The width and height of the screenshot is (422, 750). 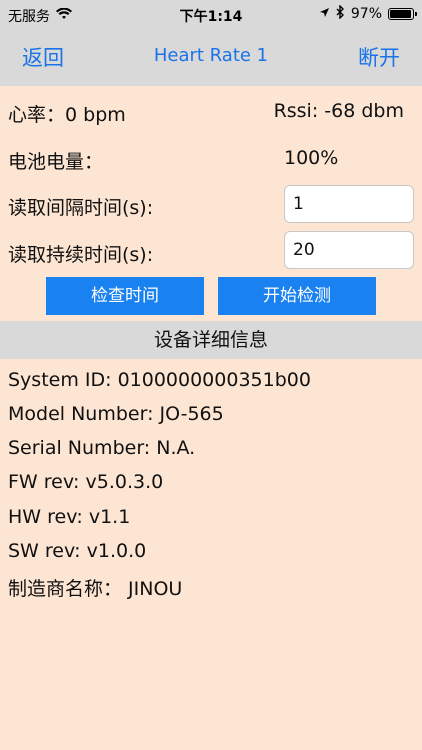 What do you see at coordinates (311, 158) in the screenshot?
I see `battery-value: 100%` at bounding box center [311, 158].